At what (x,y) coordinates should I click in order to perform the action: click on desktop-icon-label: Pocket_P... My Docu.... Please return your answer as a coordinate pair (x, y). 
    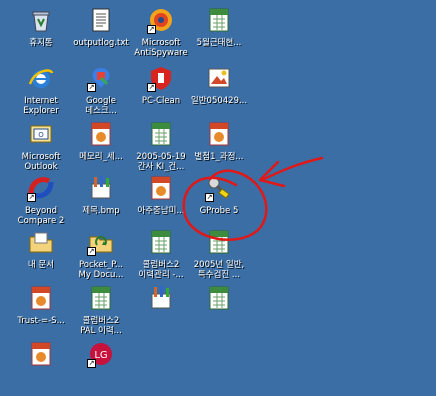
    Looking at the image, I should click on (101, 270).